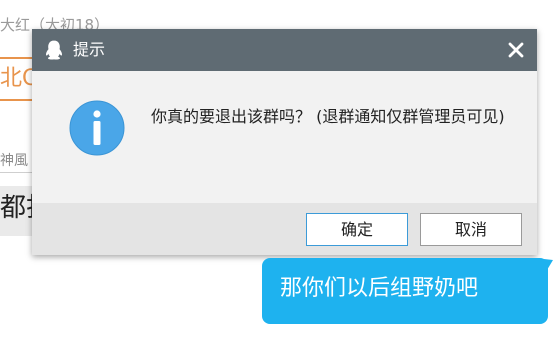 The image size is (556, 338). What do you see at coordinates (328, 116) in the screenshot?
I see `dialog-message: 你真的要退出该群吗？ (退群通知仅群管理员可见)` at bounding box center [328, 116].